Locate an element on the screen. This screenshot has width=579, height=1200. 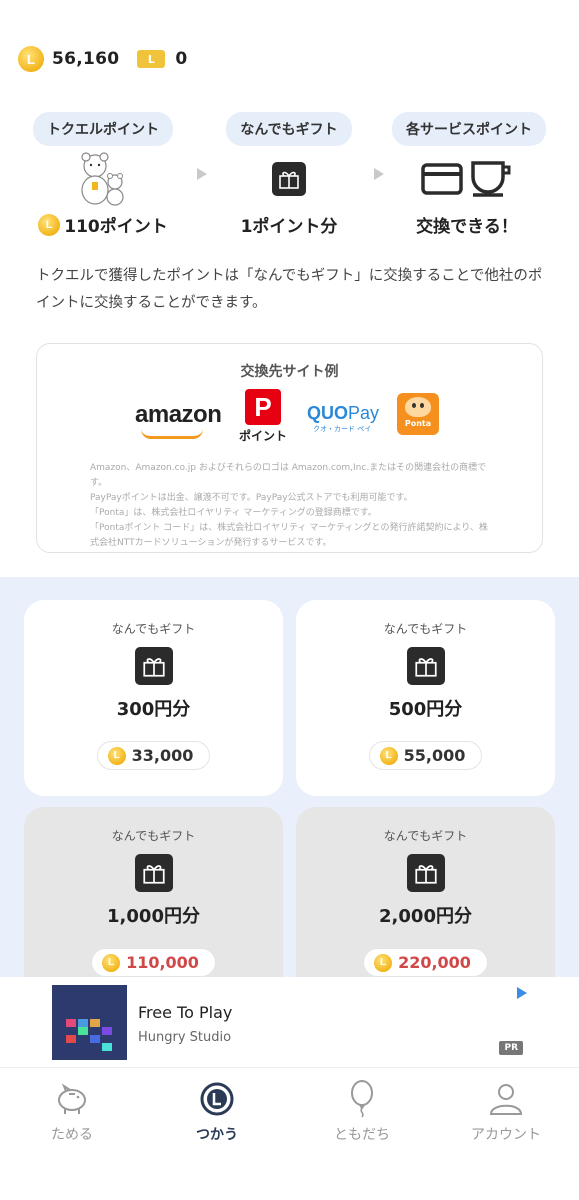
flow-step-points: トクエルポイント L 110ポイント is located at coordinates (103, 174).